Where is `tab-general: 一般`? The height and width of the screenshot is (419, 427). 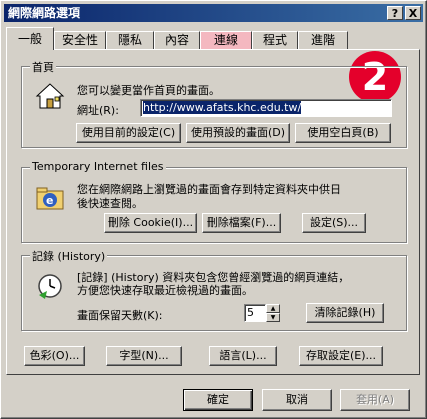 tab-general: 一般 is located at coordinates (30, 38).